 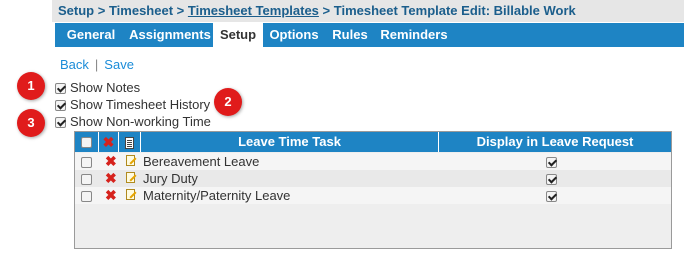 What do you see at coordinates (31, 86) in the screenshot?
I see `callout-badge-1: 1` at bounding box center [31, 86].